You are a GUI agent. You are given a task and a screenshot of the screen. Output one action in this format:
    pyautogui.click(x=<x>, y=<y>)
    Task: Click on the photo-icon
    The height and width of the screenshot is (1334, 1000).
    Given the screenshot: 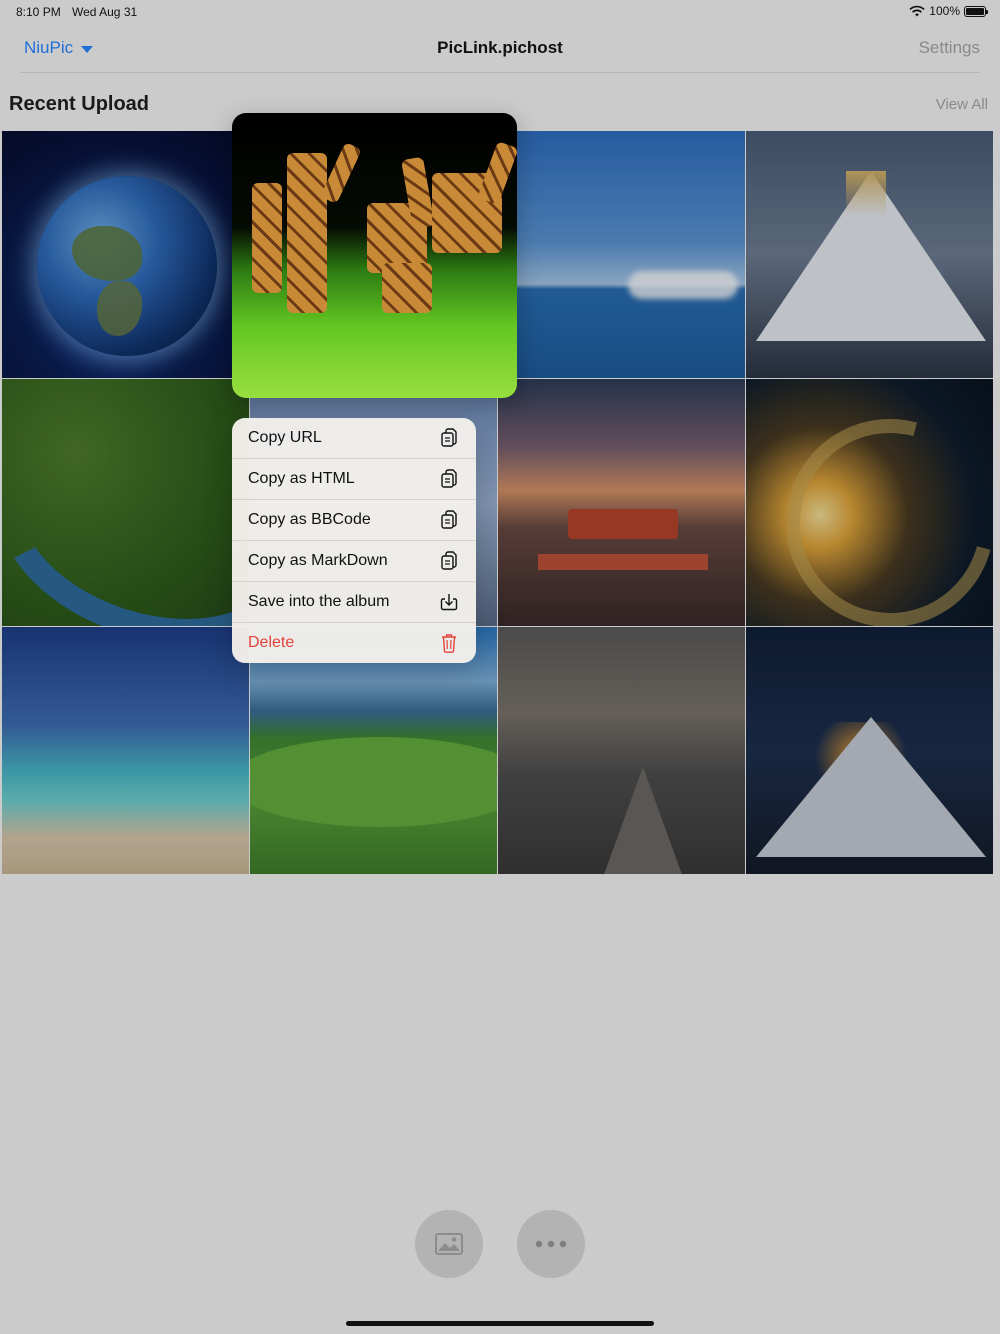 What is the action you would take?
    pyautogui.click(x=449, y=1244)
    